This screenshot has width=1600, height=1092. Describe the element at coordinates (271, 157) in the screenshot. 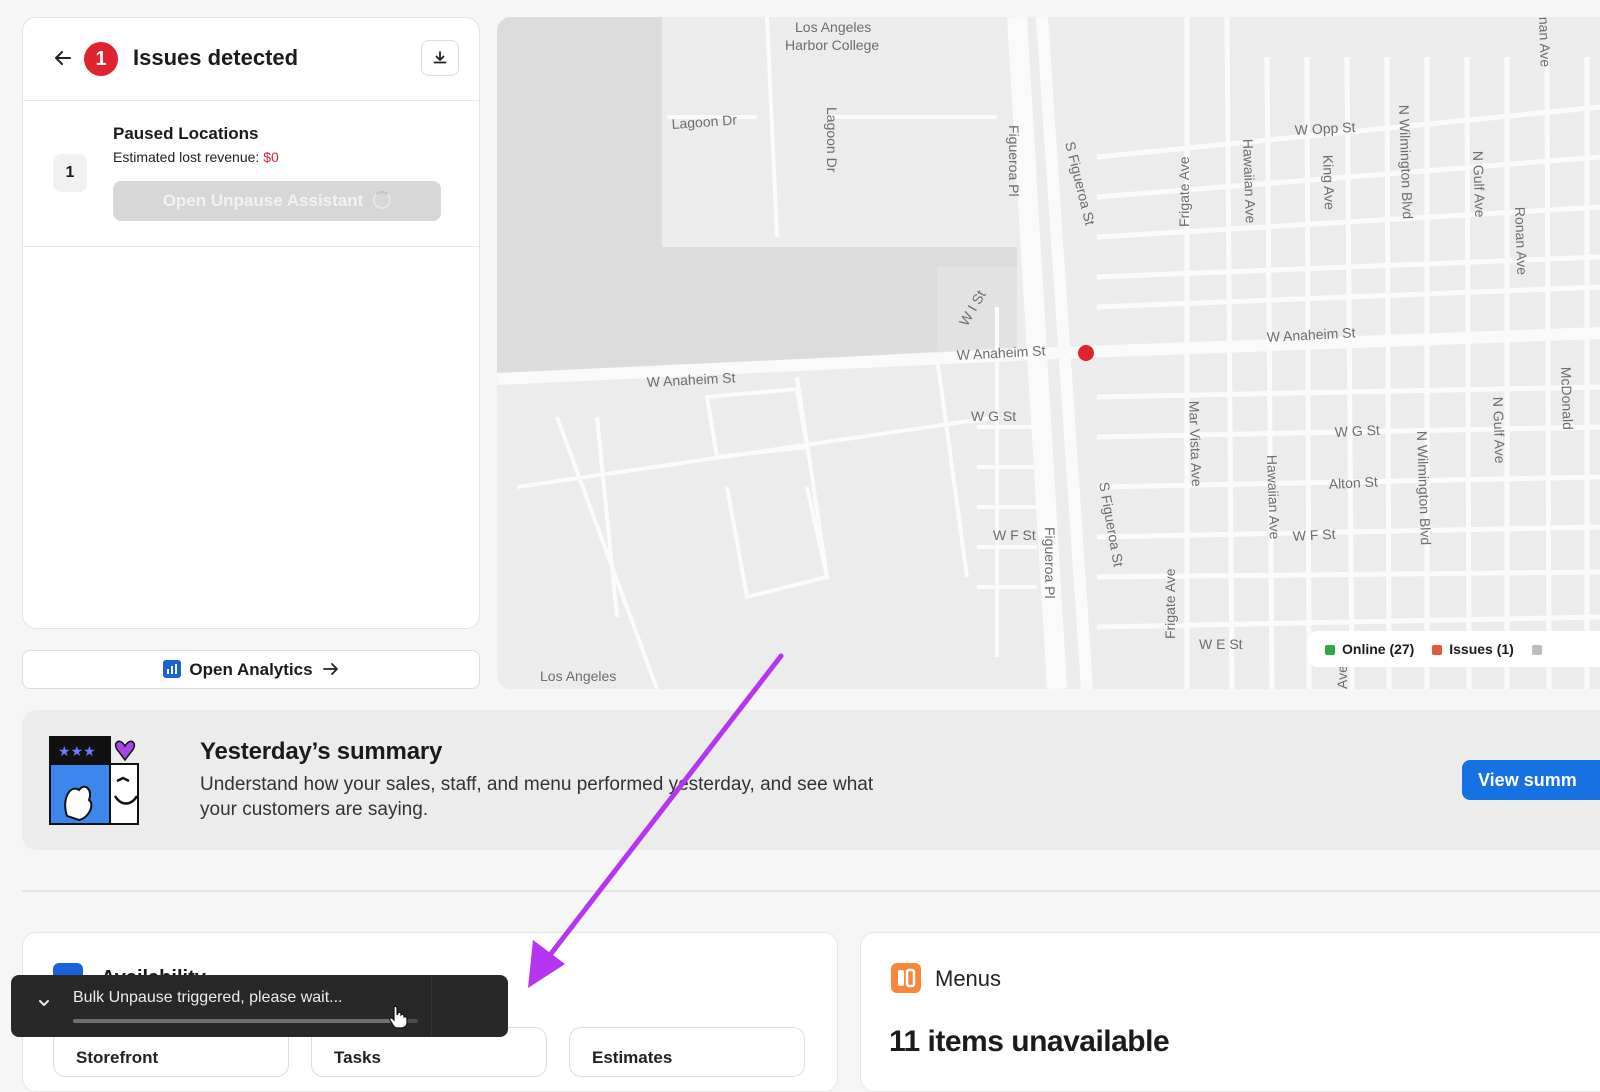

I see `lost-revenue-value: $0` at that location.